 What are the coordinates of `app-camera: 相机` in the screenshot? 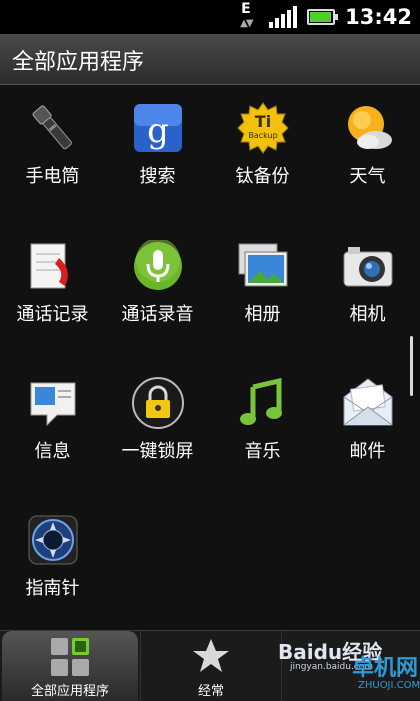 It's located at (367, 283).